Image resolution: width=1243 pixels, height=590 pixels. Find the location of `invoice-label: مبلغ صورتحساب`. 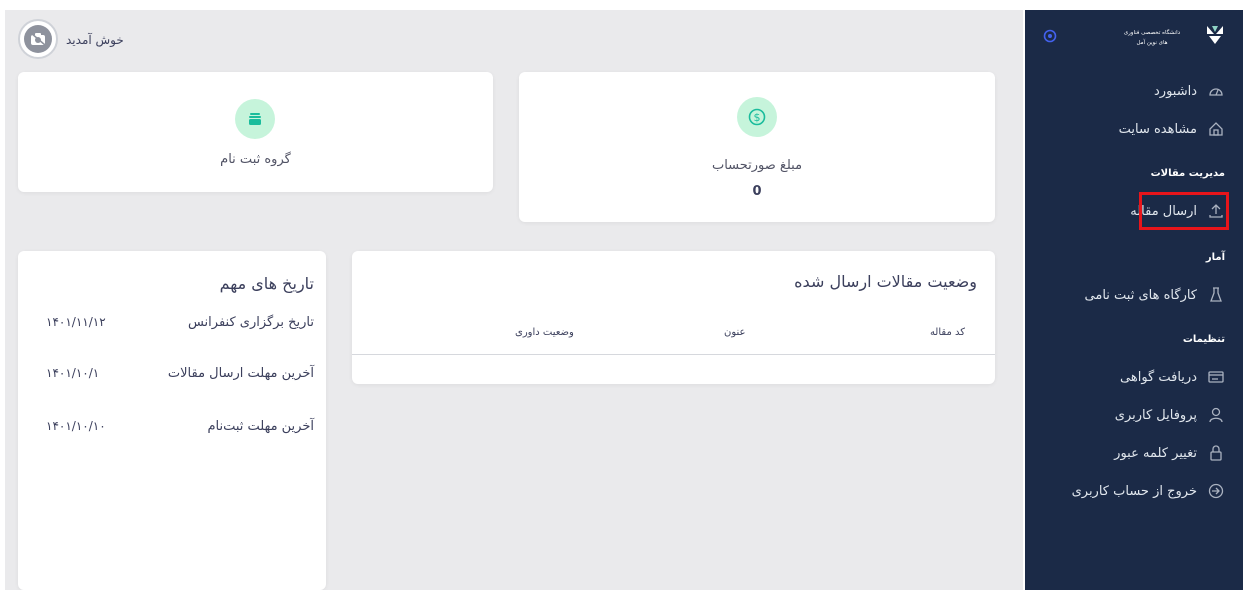

invoice-label: مبلغ صورتحساب is located at coordinates (757, 165).